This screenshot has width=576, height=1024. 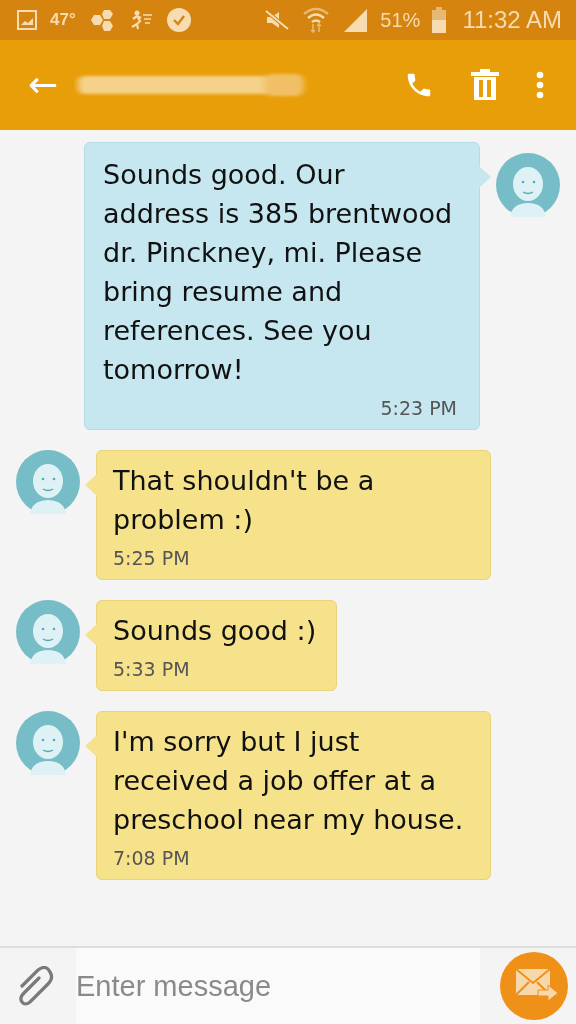 I want to click on message-text: Sounds good. Our address is 385 brentwood dr. Pinckney, mi. Please bring resume and references. See you tomorrow!, so click(x=278, y=272).